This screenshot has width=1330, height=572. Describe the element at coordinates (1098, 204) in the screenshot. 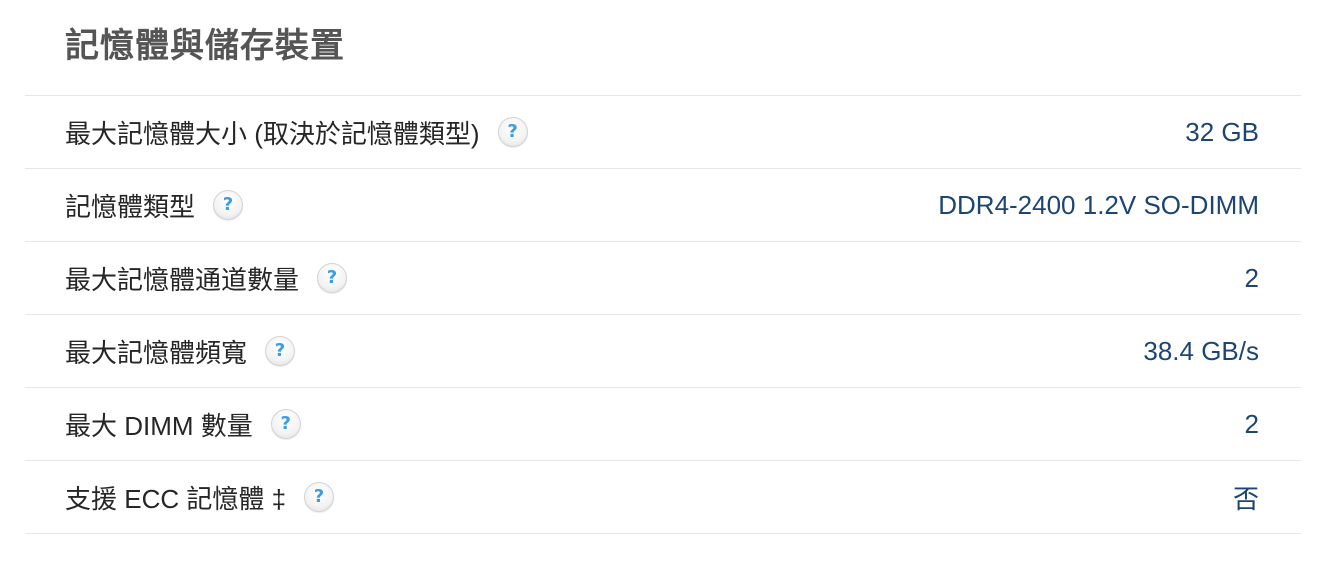

I see `spec-value: DDR4-2400 1.2V SO-DIMM` at that location.